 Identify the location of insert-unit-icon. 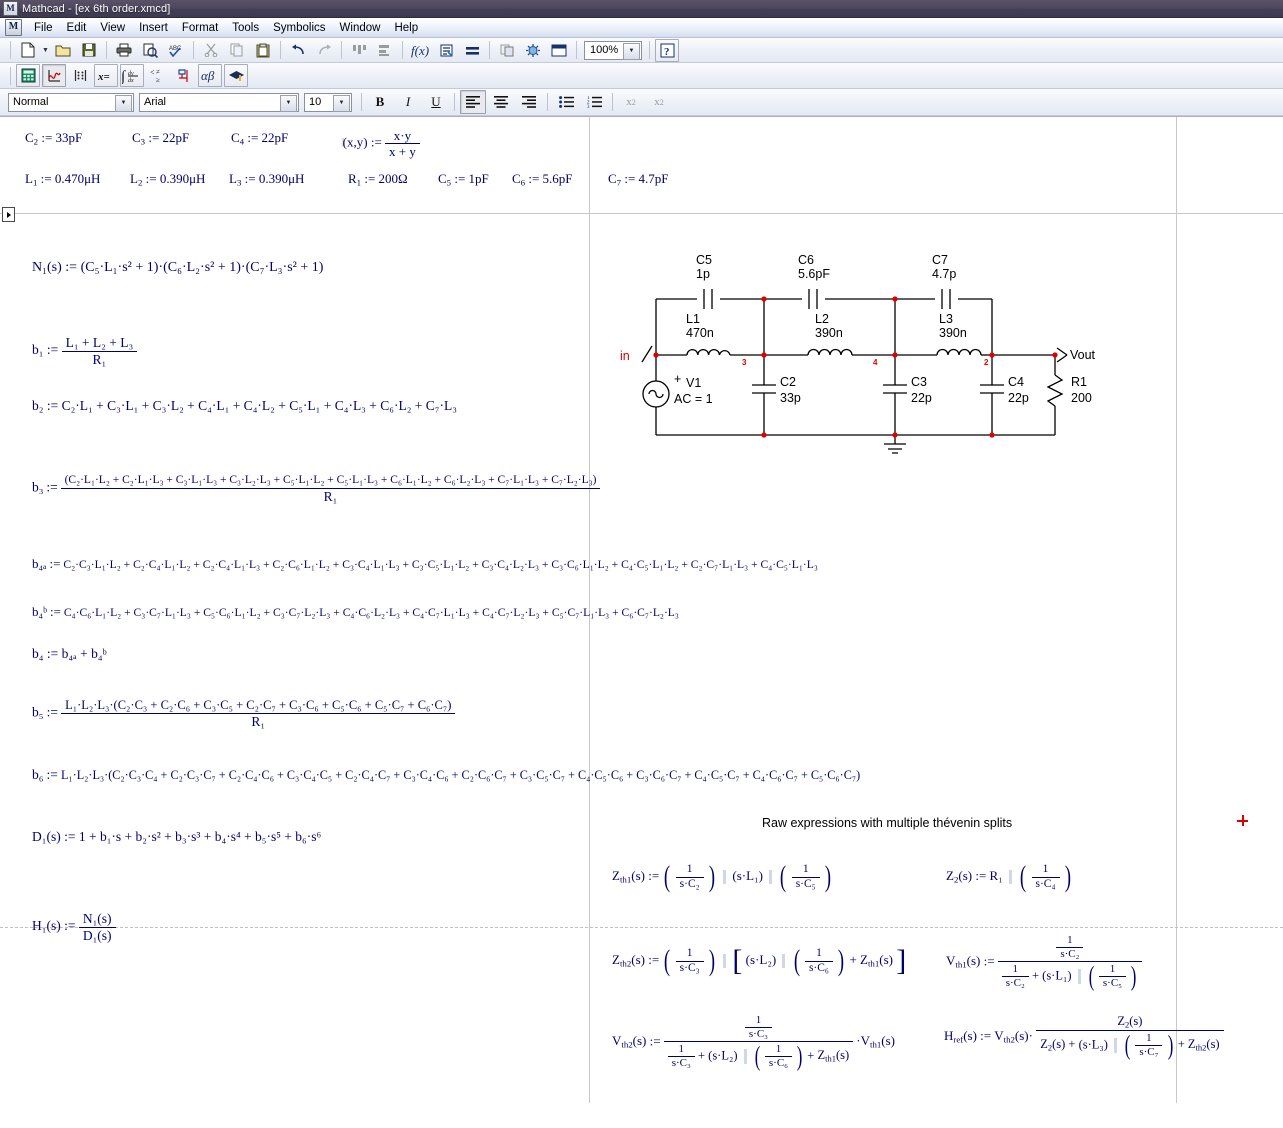
(446, 50).